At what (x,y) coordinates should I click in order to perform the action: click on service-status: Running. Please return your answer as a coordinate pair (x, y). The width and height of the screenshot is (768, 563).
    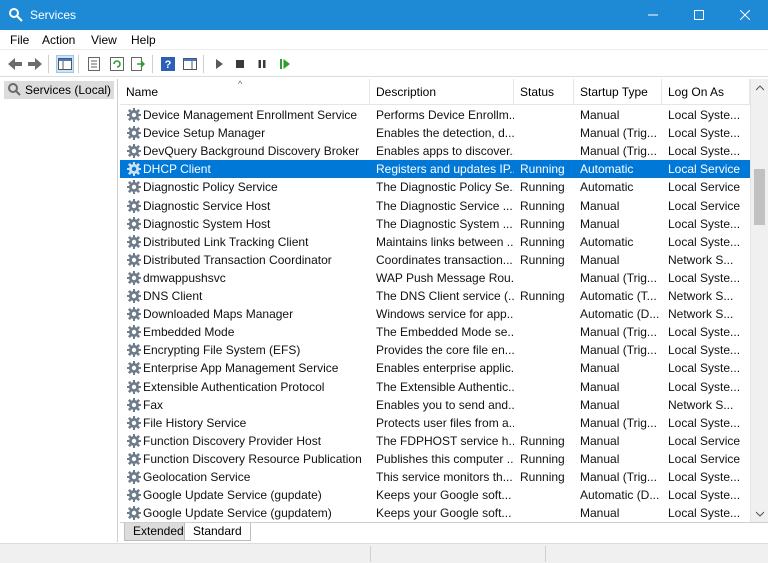
    Looking at the image, I should click on (542, 187).